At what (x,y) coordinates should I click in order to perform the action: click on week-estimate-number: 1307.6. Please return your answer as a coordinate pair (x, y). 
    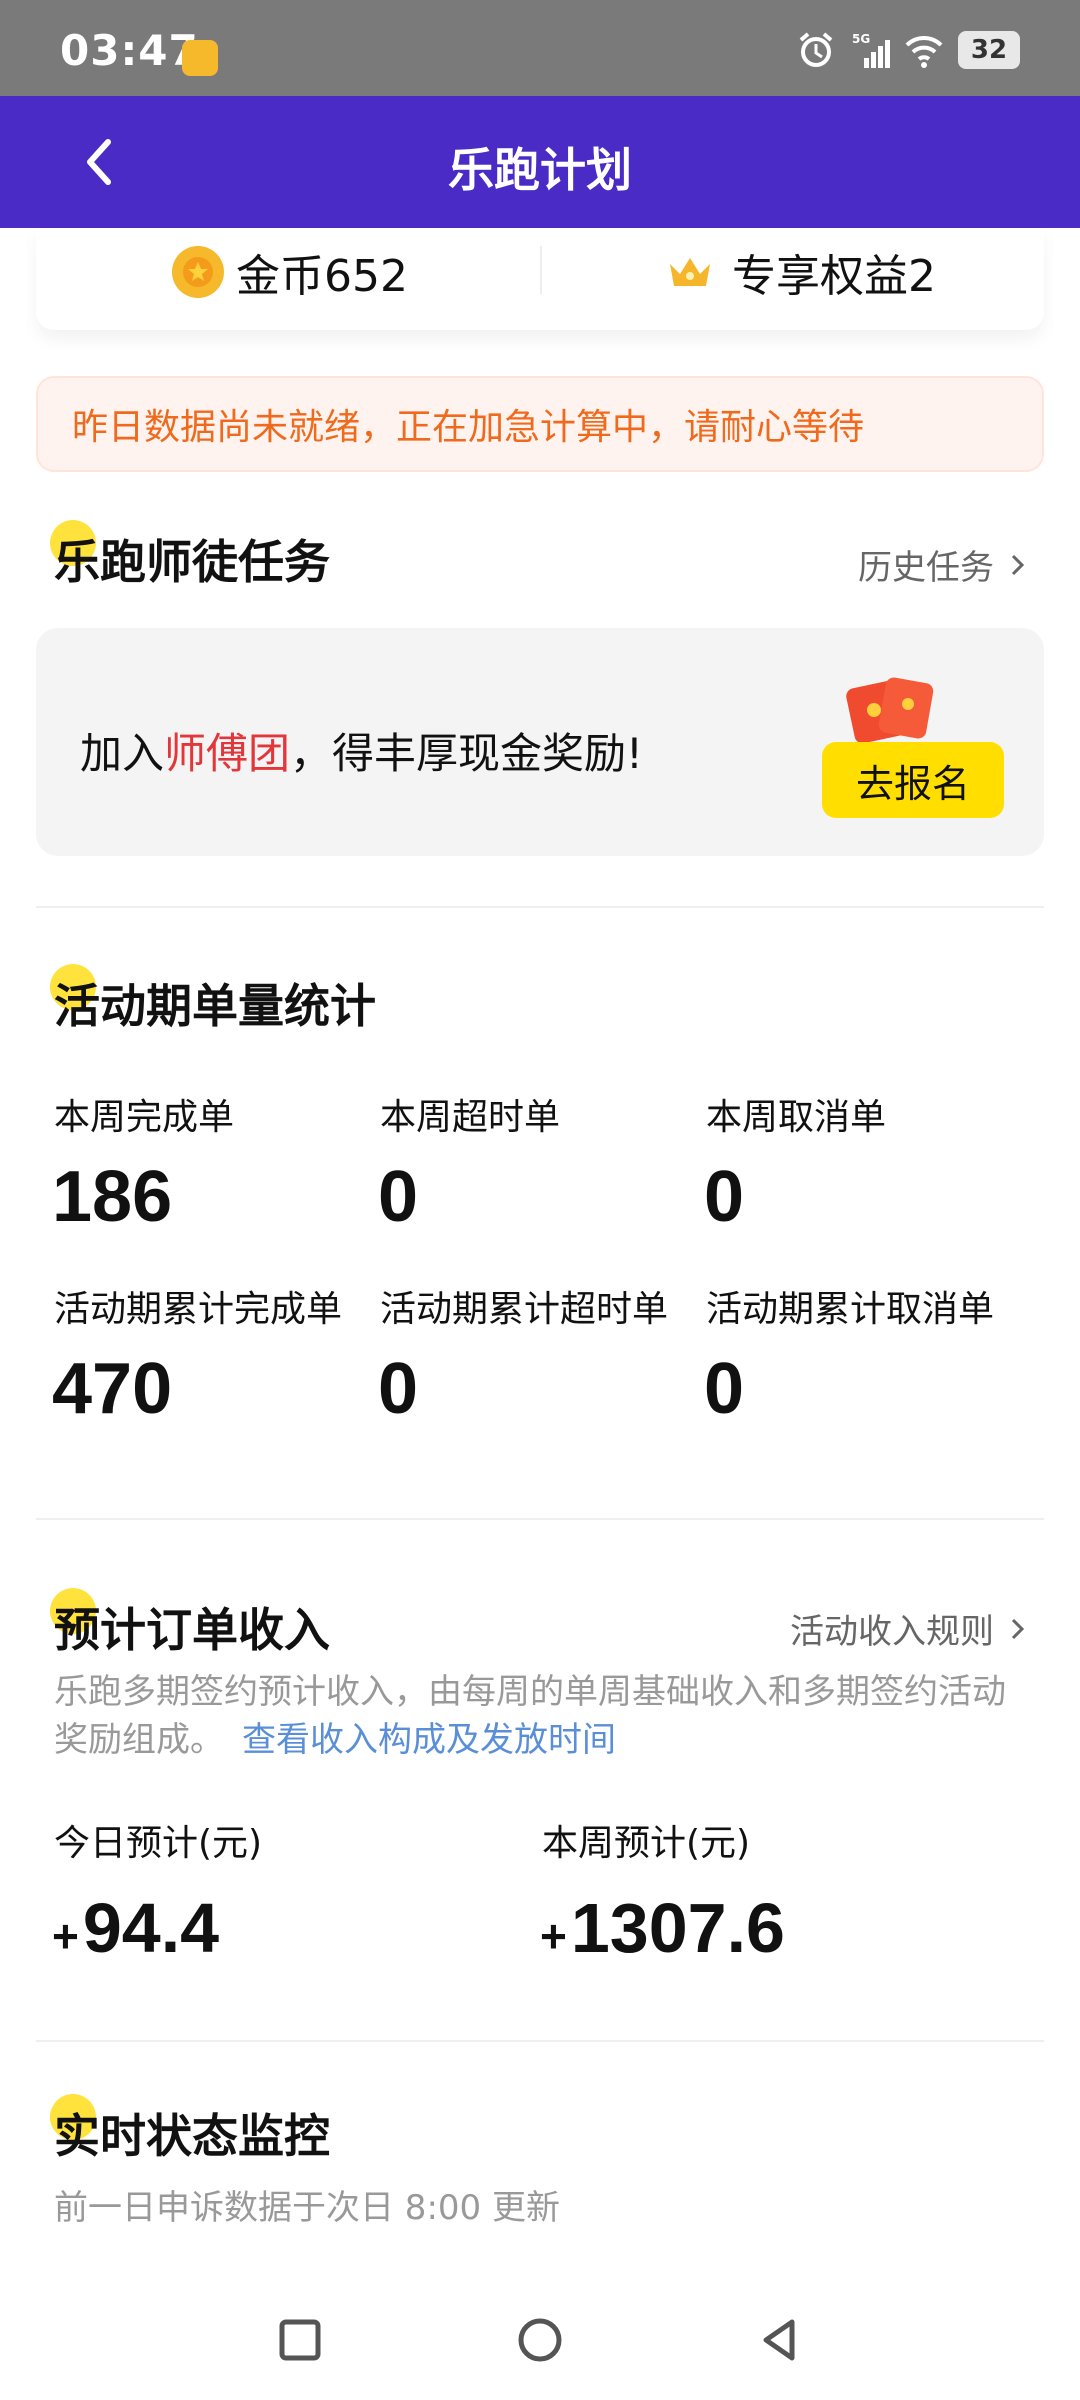
    Looking at the image, I should click on (677, 1928).